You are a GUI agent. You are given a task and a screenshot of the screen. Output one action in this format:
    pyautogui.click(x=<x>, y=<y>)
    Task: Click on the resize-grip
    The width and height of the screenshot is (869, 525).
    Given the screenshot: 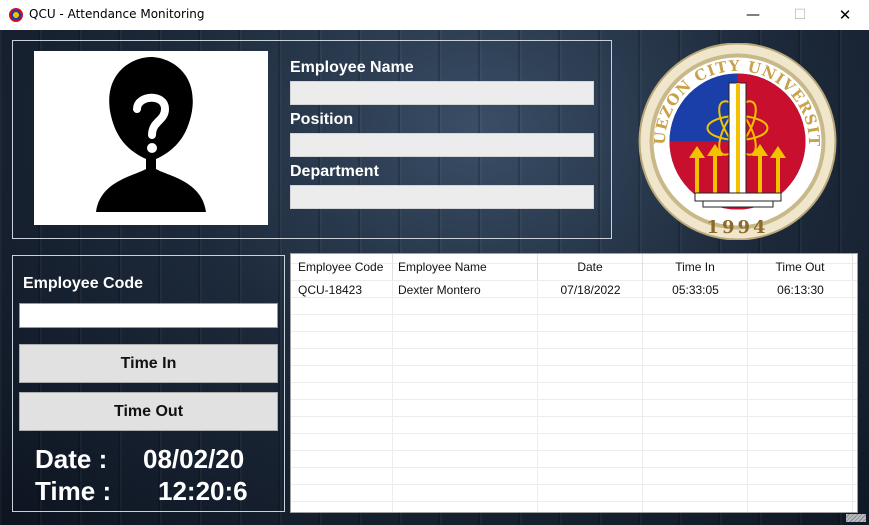 What is the action you would take?
    pyautogui.click(x=856, y=518)
    